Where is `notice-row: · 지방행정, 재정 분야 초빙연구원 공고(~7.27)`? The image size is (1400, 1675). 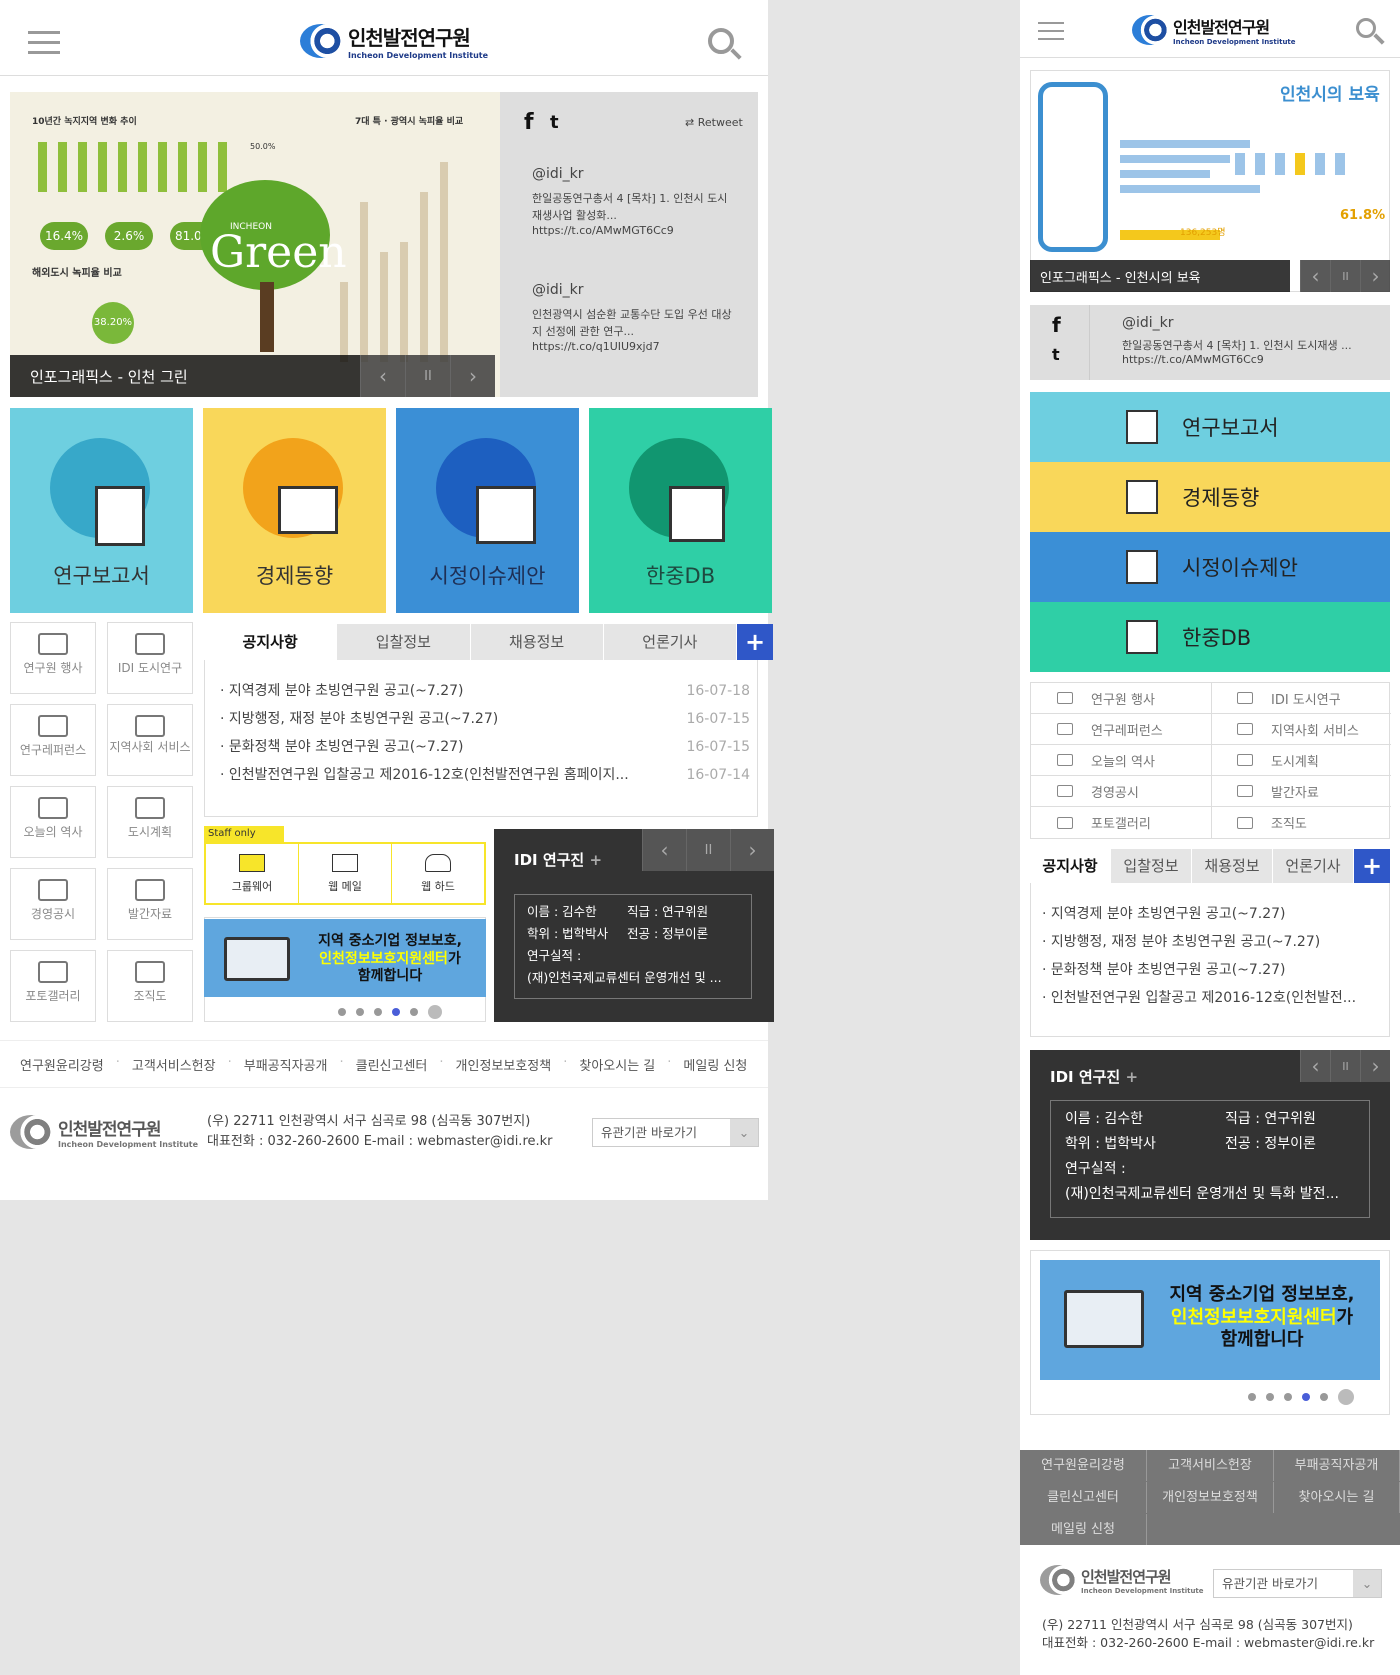 notice-row: · 지방행정, 재정 분야 초빙연구원 공고(~7.27) is located at coordinates (1212, 942).